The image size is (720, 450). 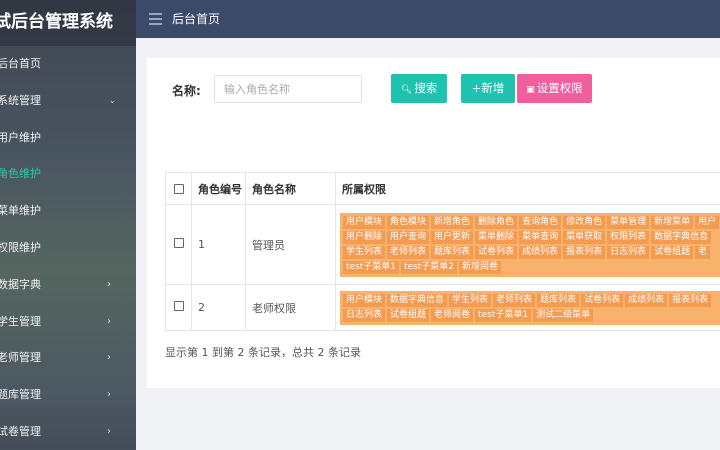 I want to click on row-checkbox-cell, so click(x=178, y=307).